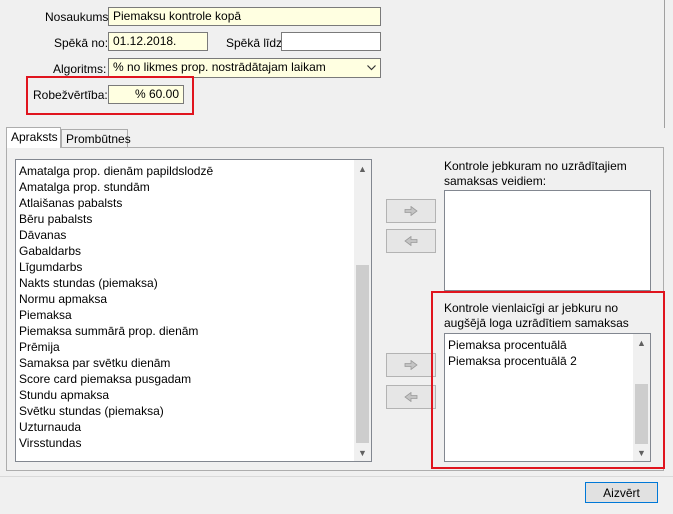 The width and height of the screenshot is (673, 514). I want to click on list-item: Stundu apmaksa, so click(186, 395).